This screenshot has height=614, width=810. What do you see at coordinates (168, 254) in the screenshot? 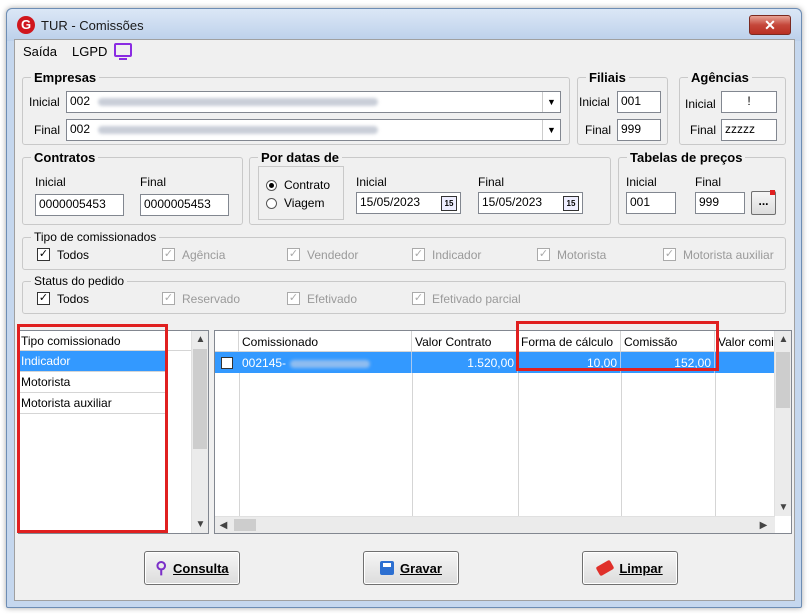
I see `checkbox-agencia: ✓` at bounding box center [168, 254].